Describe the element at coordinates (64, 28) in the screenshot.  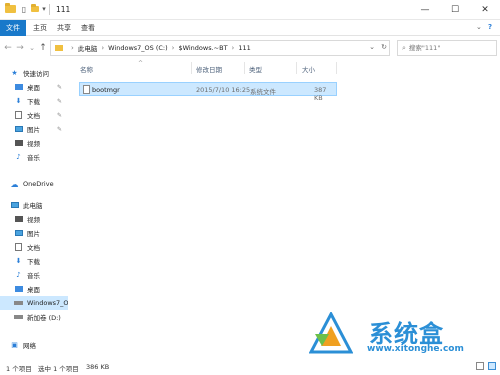
I see `tab-share: 共享` at that location.